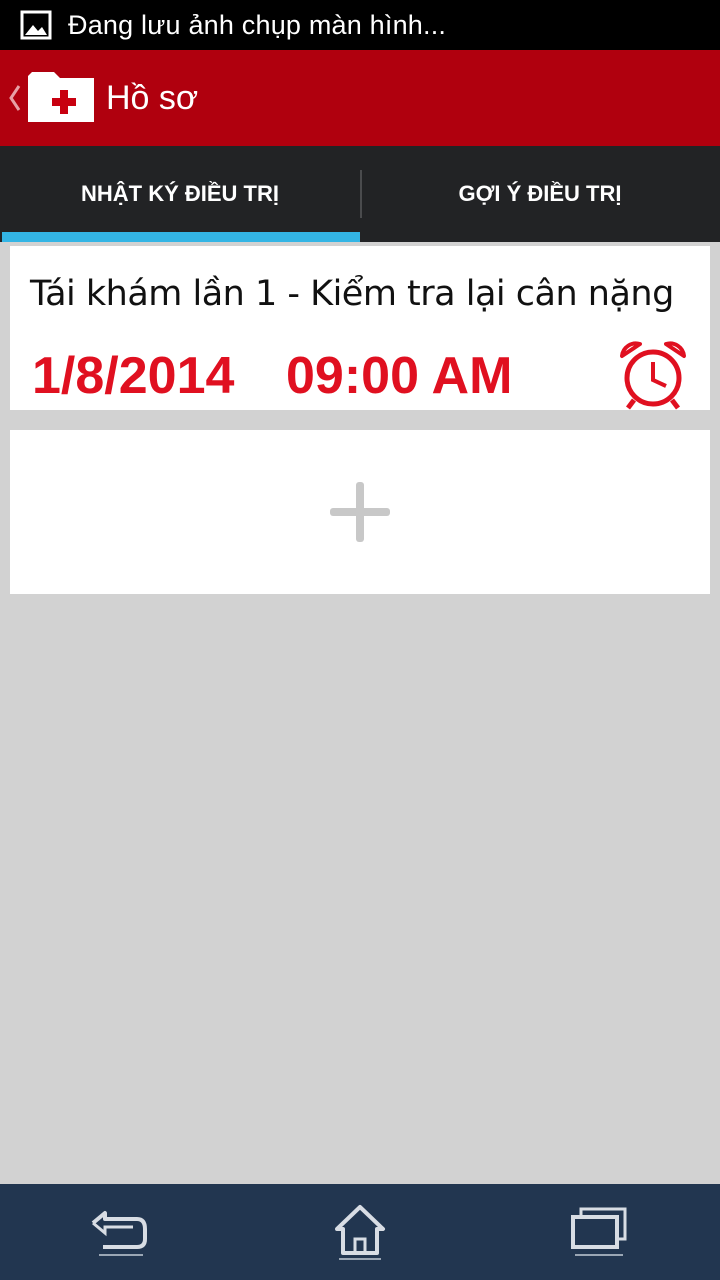 The width and height of the screenshot is (720, 1280). I want to click on home-icon, so click(360, 1232).